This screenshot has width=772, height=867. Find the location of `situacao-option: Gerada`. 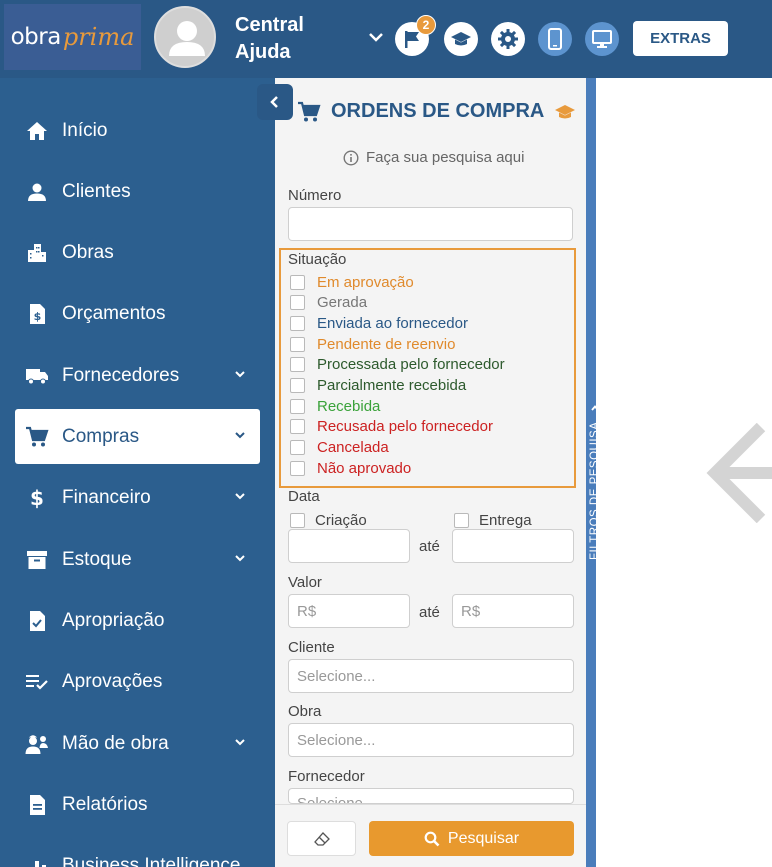

situacao-option: Gerada is located at coordinates (328, 303).